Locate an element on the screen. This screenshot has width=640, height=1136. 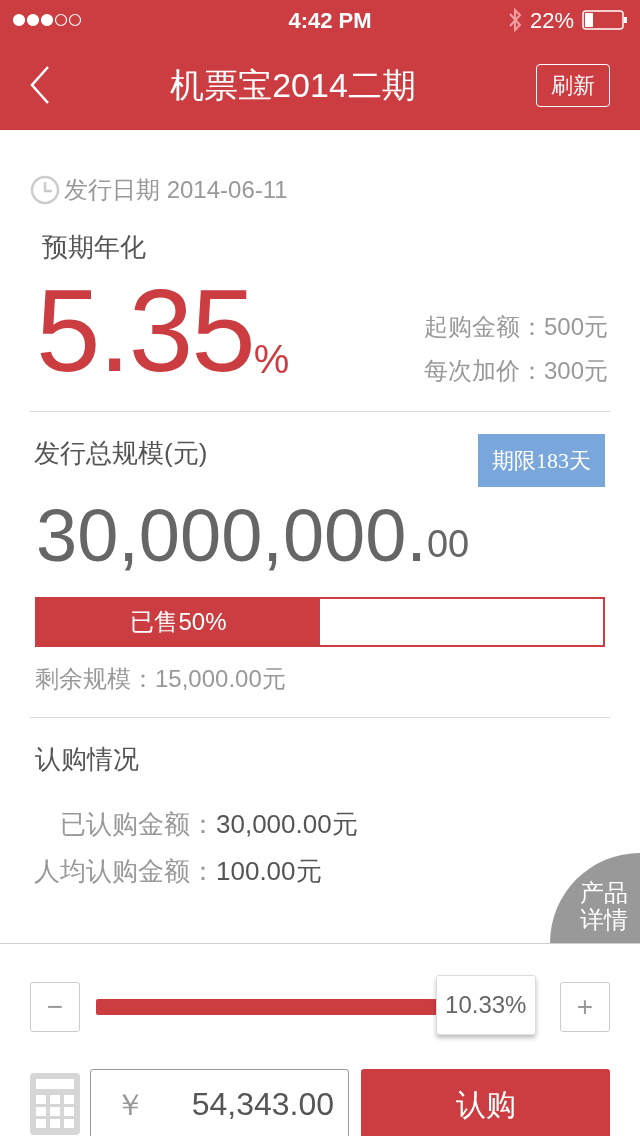
remaining-scale: 剩余规模：15,000.00元 is located at coordinates (160, 678).